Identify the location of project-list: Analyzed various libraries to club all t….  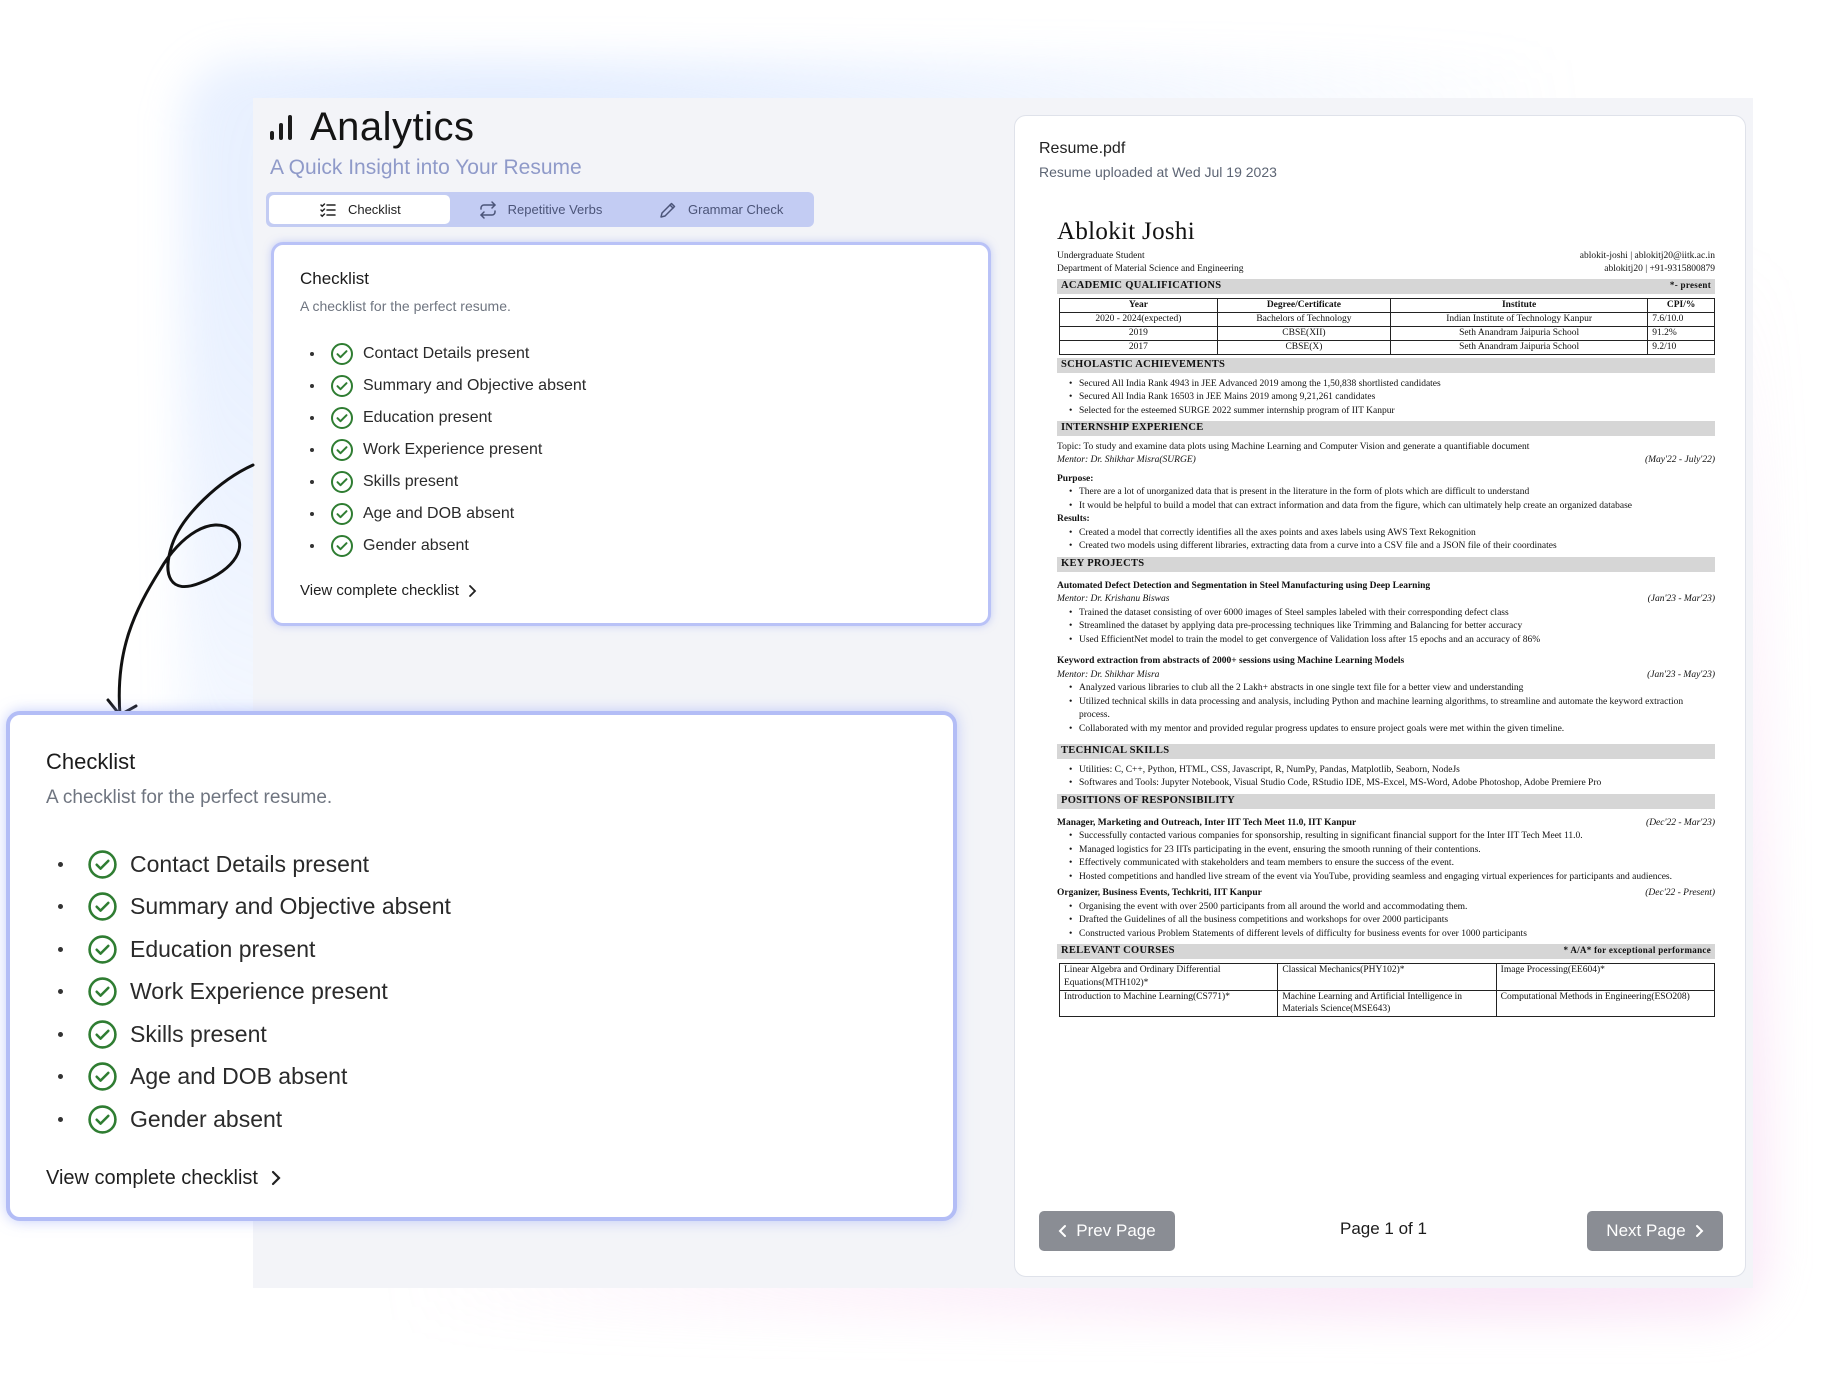
(1392, 709).